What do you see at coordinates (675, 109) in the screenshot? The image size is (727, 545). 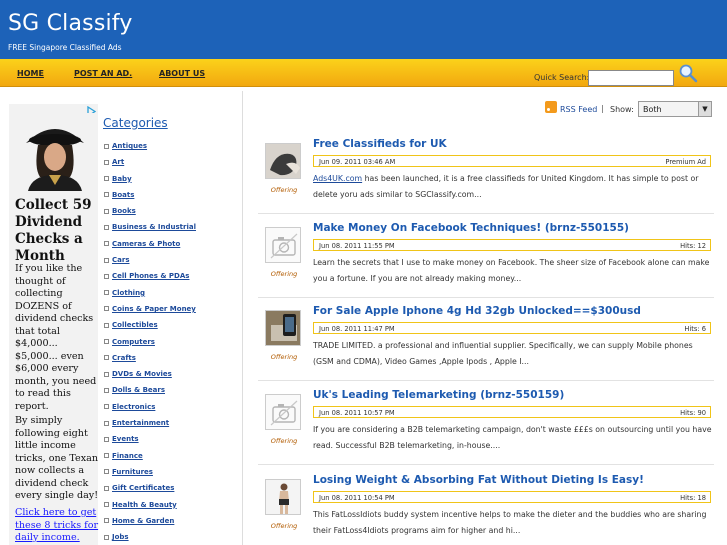 I see `show-filter-select: Both ▼` at bounding box center [675, 109].